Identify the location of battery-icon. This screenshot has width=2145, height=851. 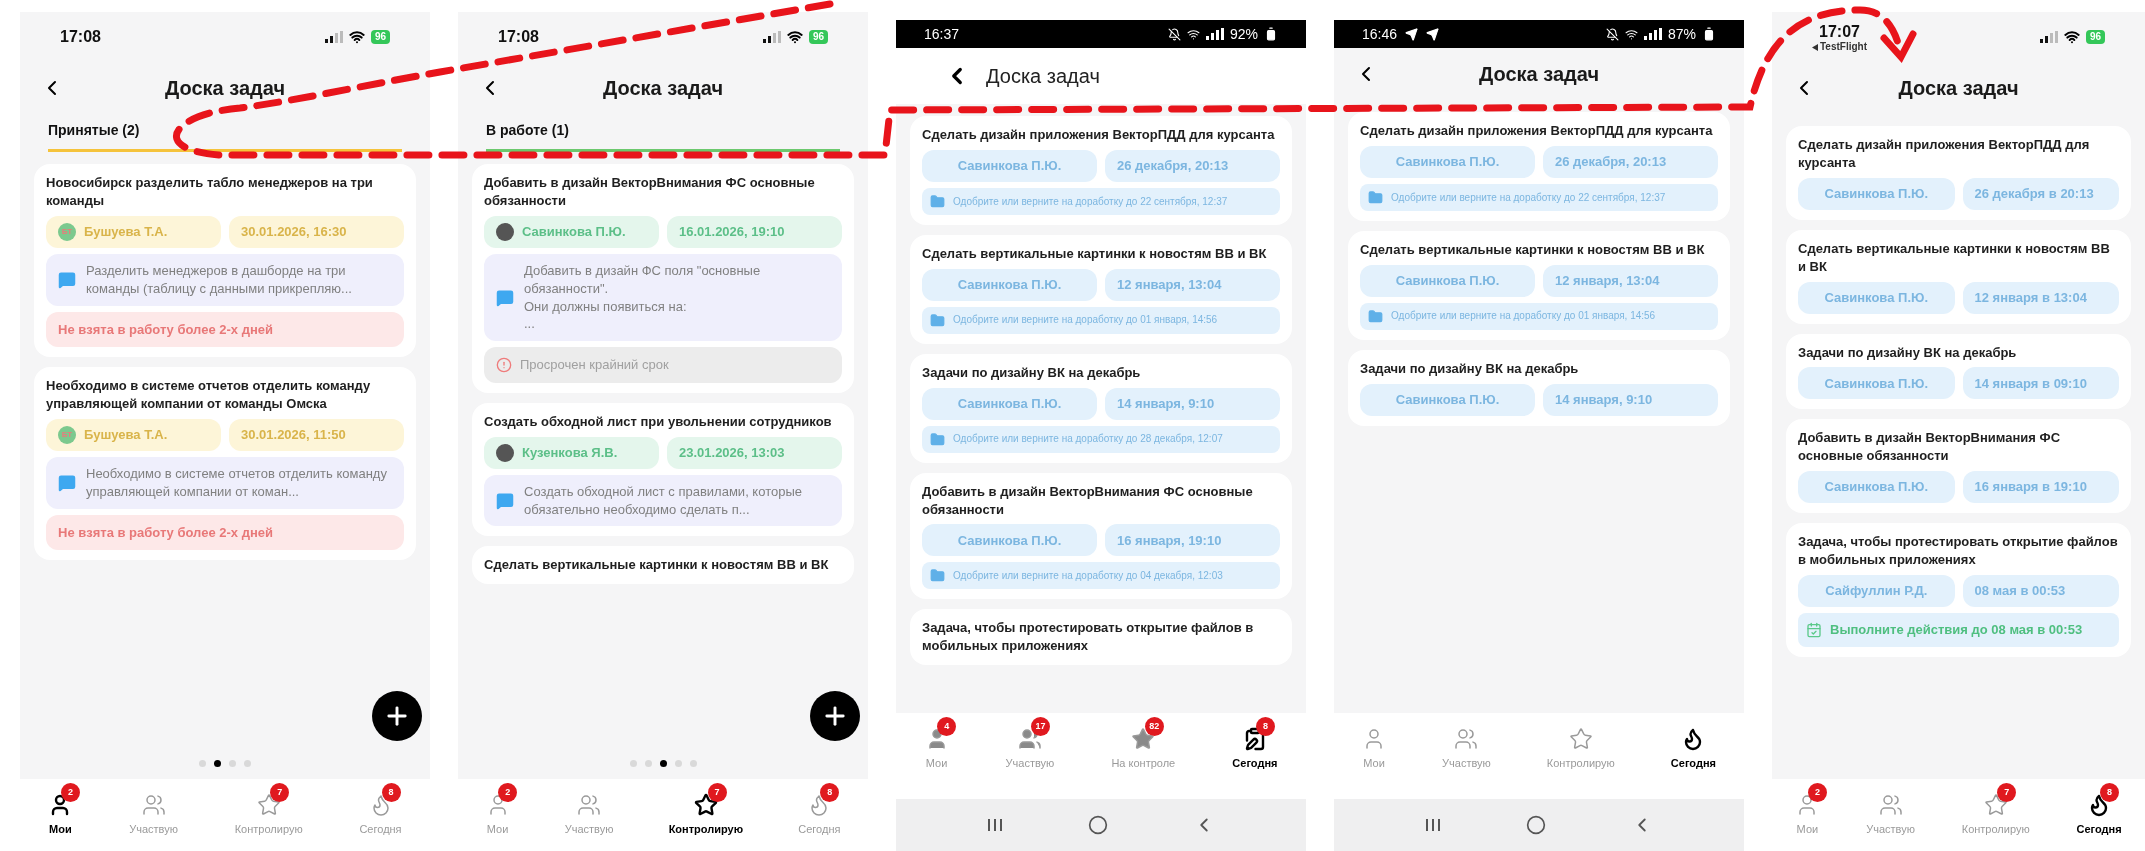
(1271, 34).